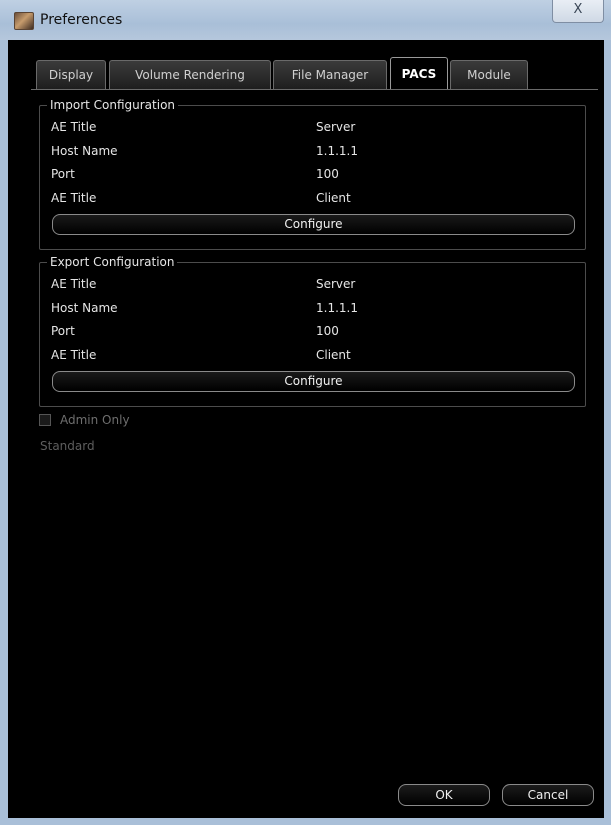  I want to click on title-bar: Preferences X, so click(305, 20).